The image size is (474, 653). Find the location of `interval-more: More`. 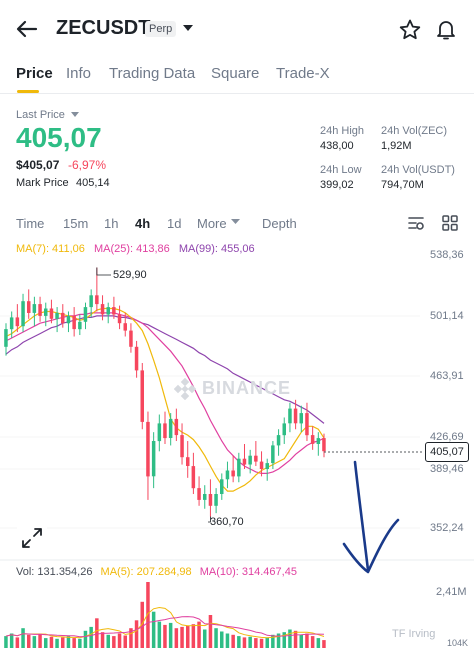

interval-more: More is located at coordinates (212, 223).